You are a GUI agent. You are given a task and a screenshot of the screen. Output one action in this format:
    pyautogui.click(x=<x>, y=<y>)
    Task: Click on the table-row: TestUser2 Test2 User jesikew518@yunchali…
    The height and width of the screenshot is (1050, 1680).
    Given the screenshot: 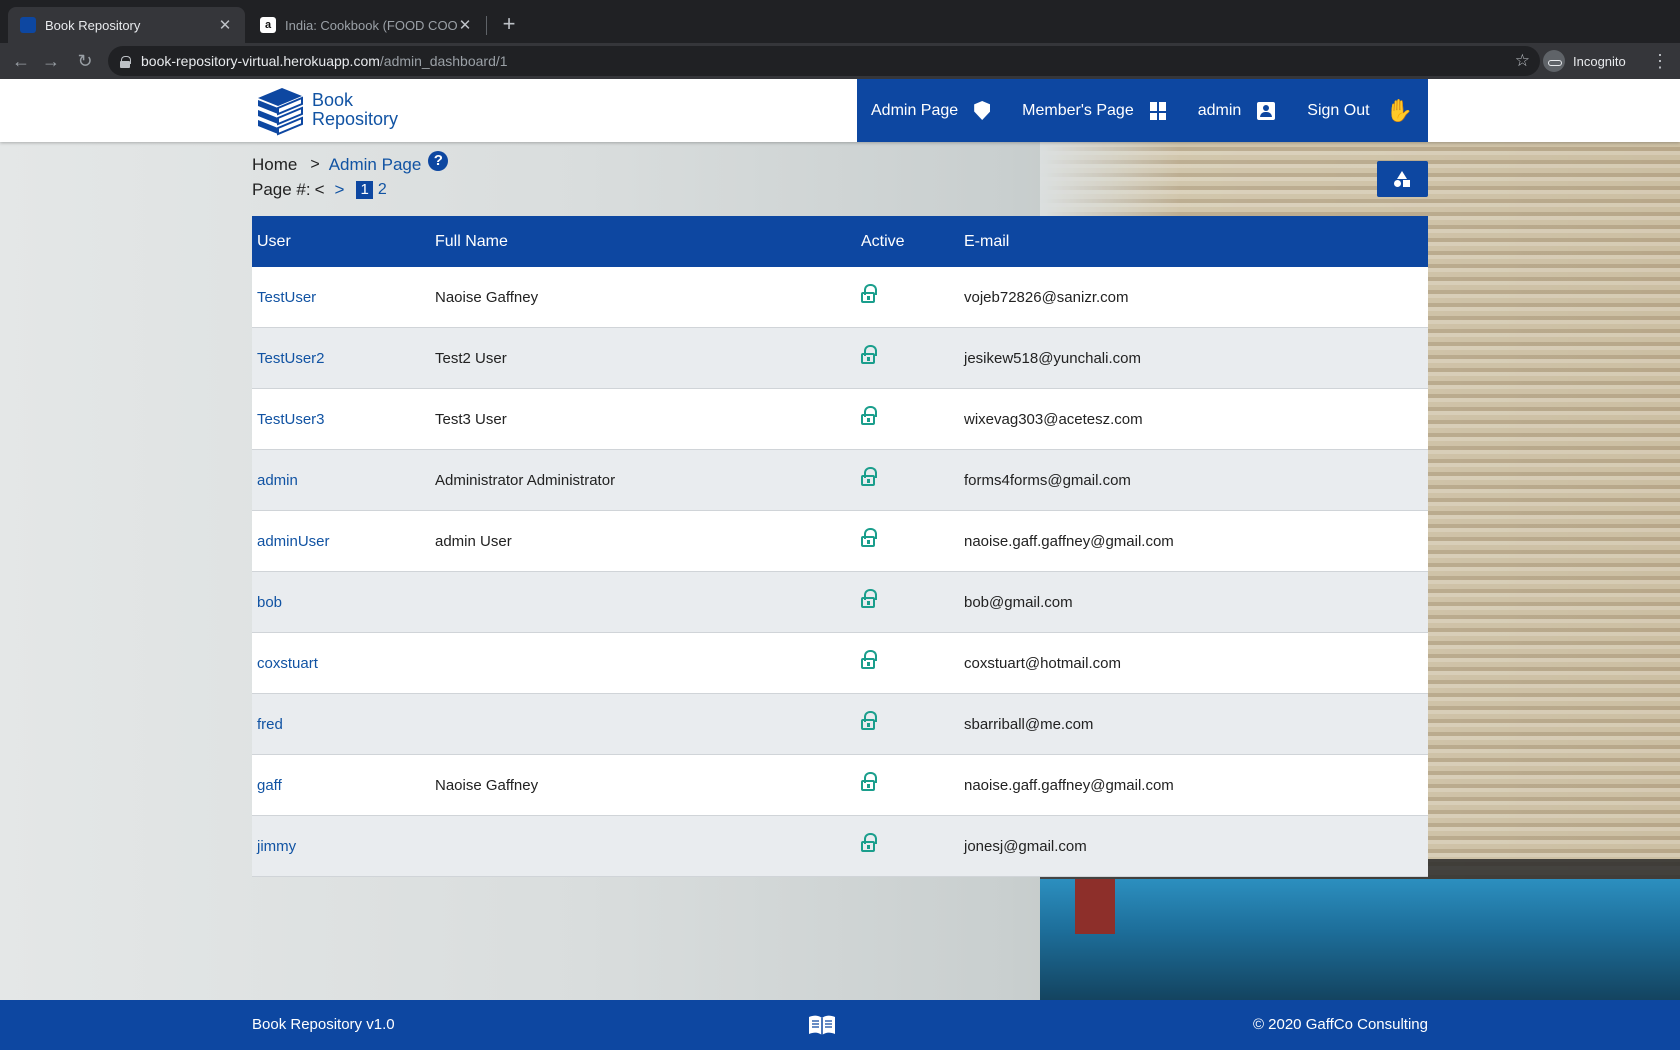 What is the action you would take?
    pyautogui.click(x=840, y=358)
    